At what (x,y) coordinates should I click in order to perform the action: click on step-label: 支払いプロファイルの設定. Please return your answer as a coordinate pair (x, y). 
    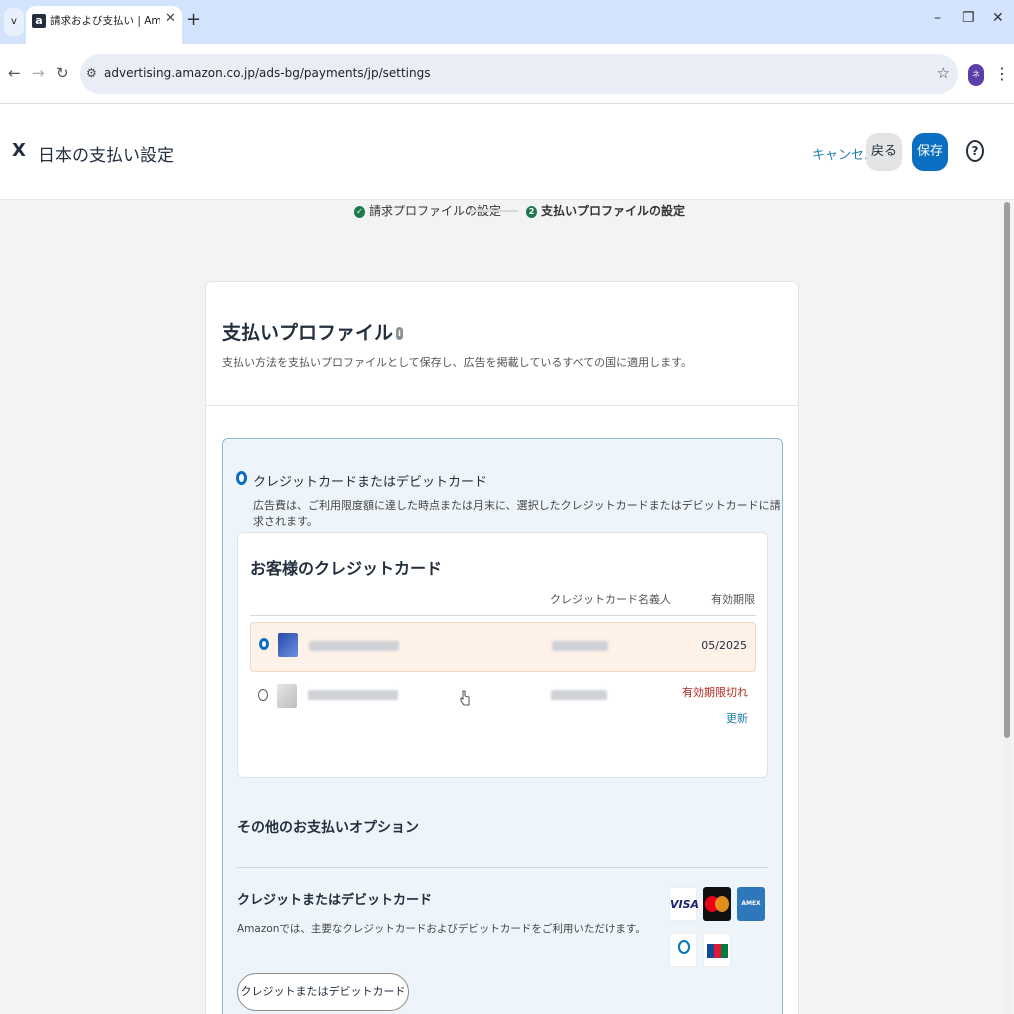
    Looking at the image, I should click on (613, 211).